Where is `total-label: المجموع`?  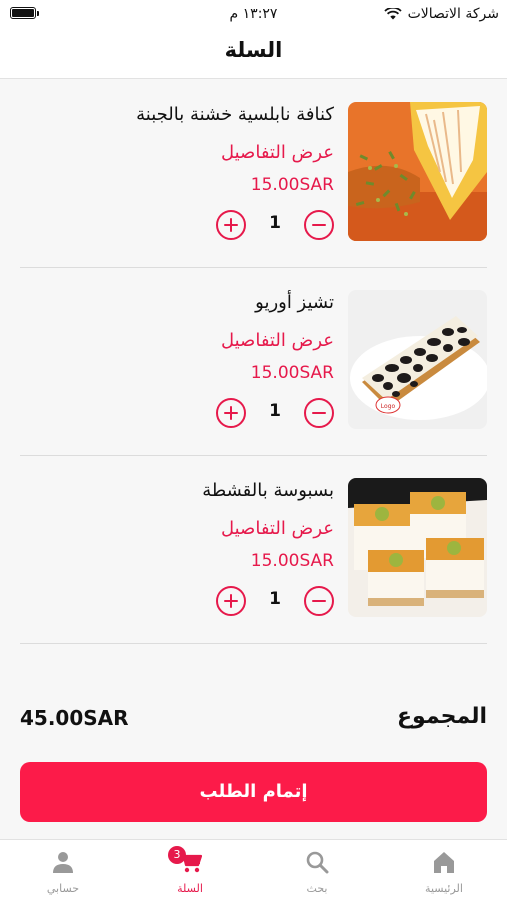
total-label: المجموع is located at coordinates (442, 716).